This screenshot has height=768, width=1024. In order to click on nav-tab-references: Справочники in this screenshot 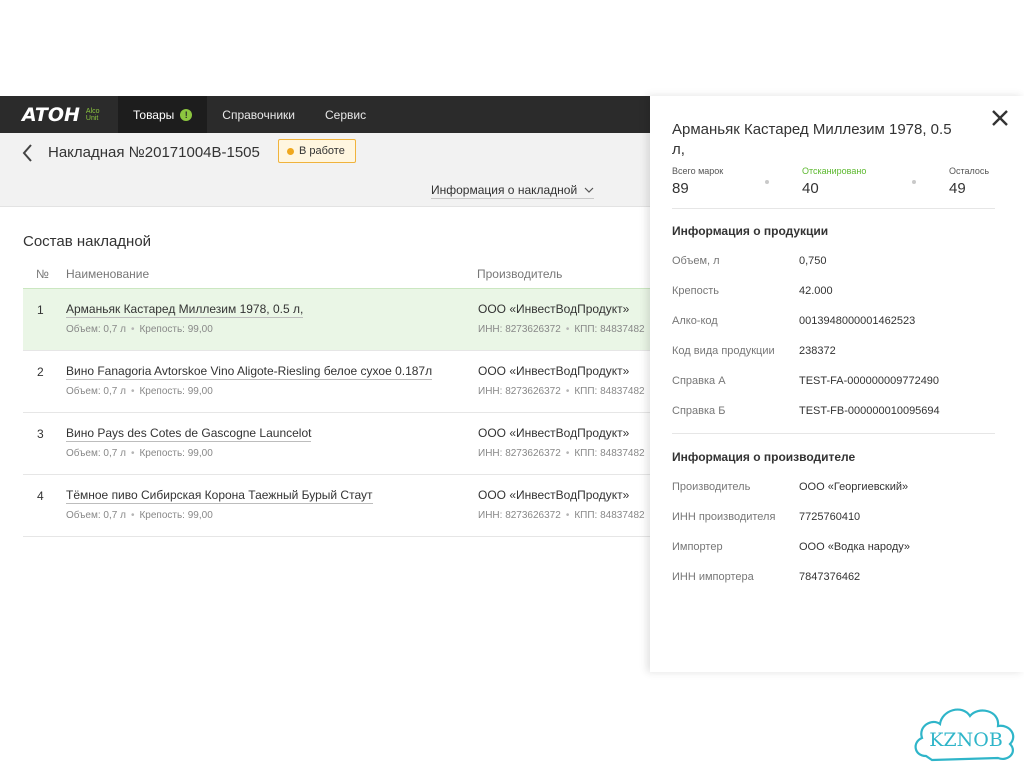, I will do `click(258, 114)`.